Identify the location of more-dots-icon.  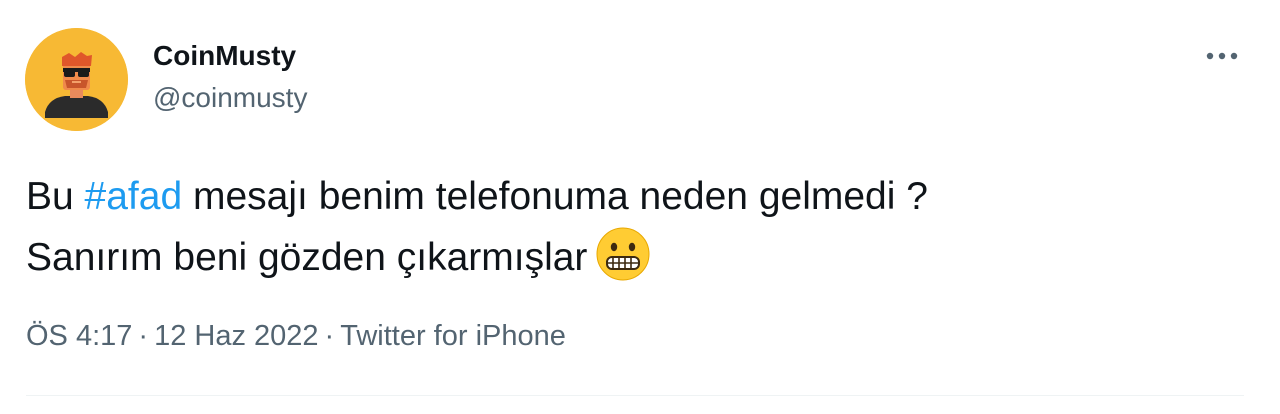
(1222, 56).